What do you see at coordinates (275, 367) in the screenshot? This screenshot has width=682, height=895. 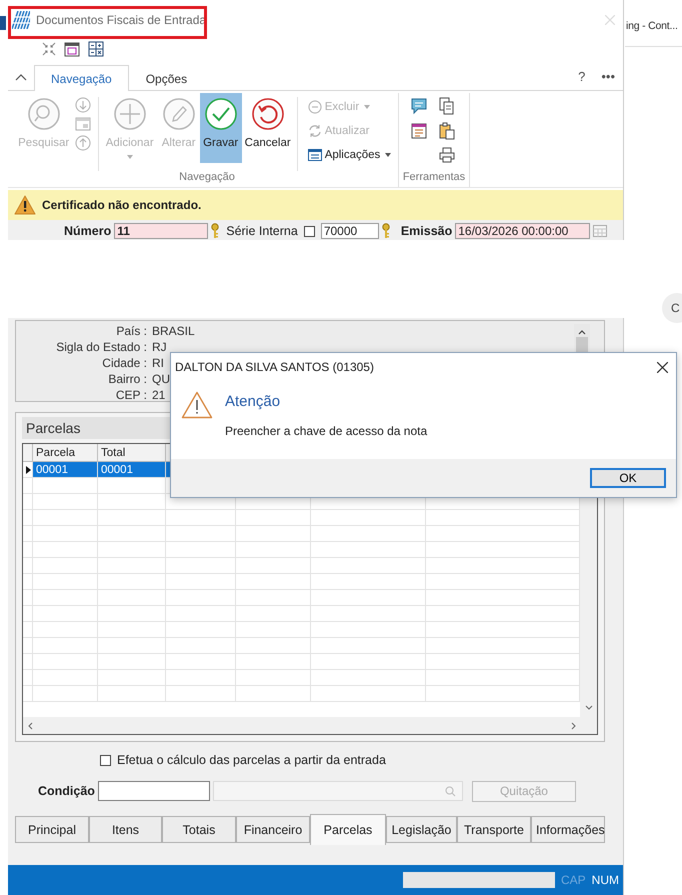 I see `dialog-title: DALTON DA SILVA SANTOS (01305)` at bounding box center [275, 367].